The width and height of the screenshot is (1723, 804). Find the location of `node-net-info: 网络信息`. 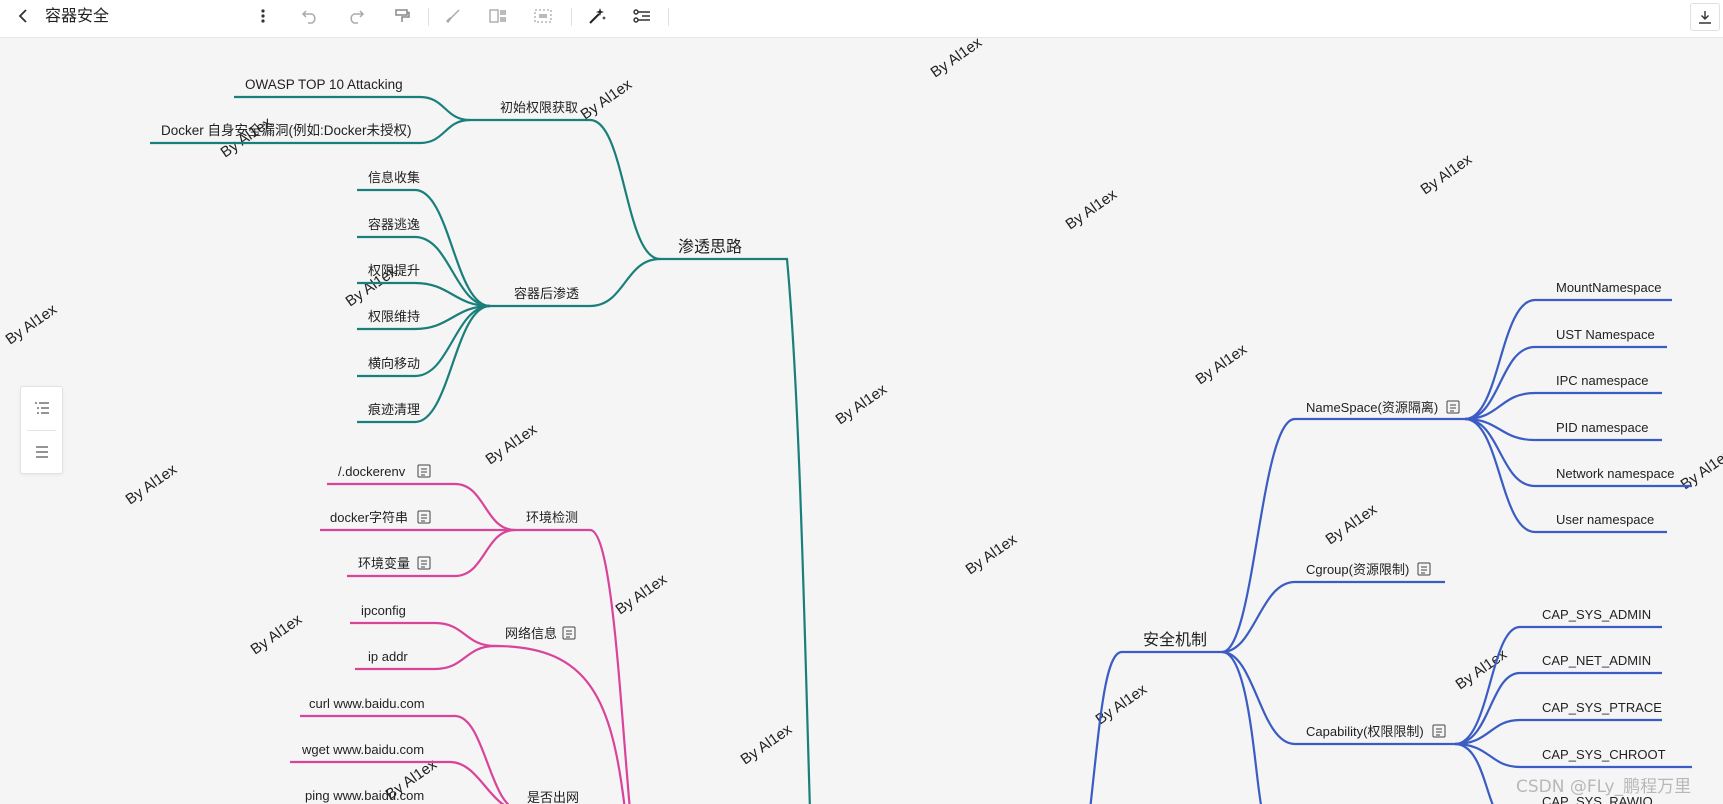

node-net-info: 网络信息 is located at coordinates (531, 633).